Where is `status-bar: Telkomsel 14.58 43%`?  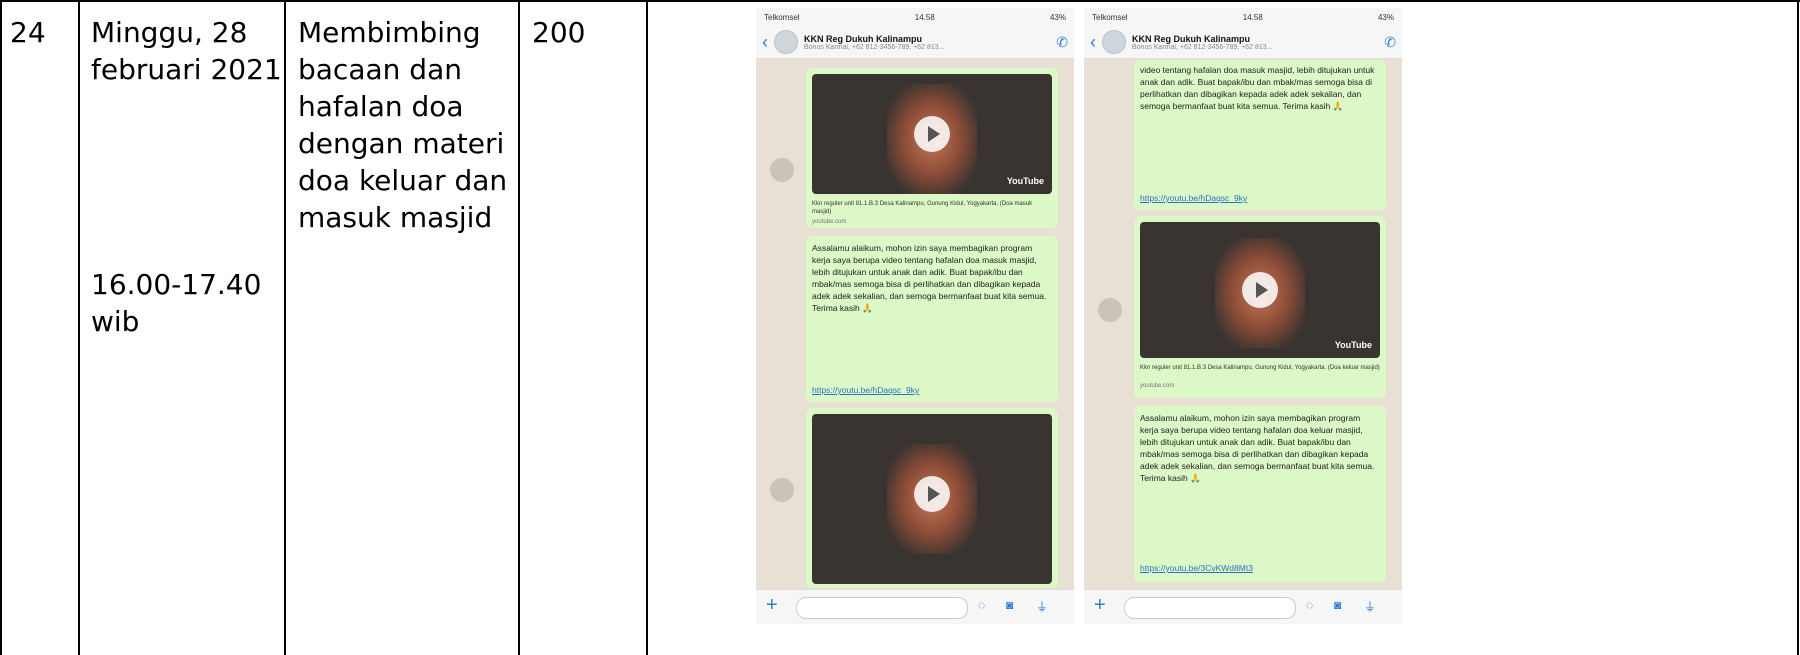
status-bar: Telkomsel 14.58 43% is located at coordinates (915, 17).